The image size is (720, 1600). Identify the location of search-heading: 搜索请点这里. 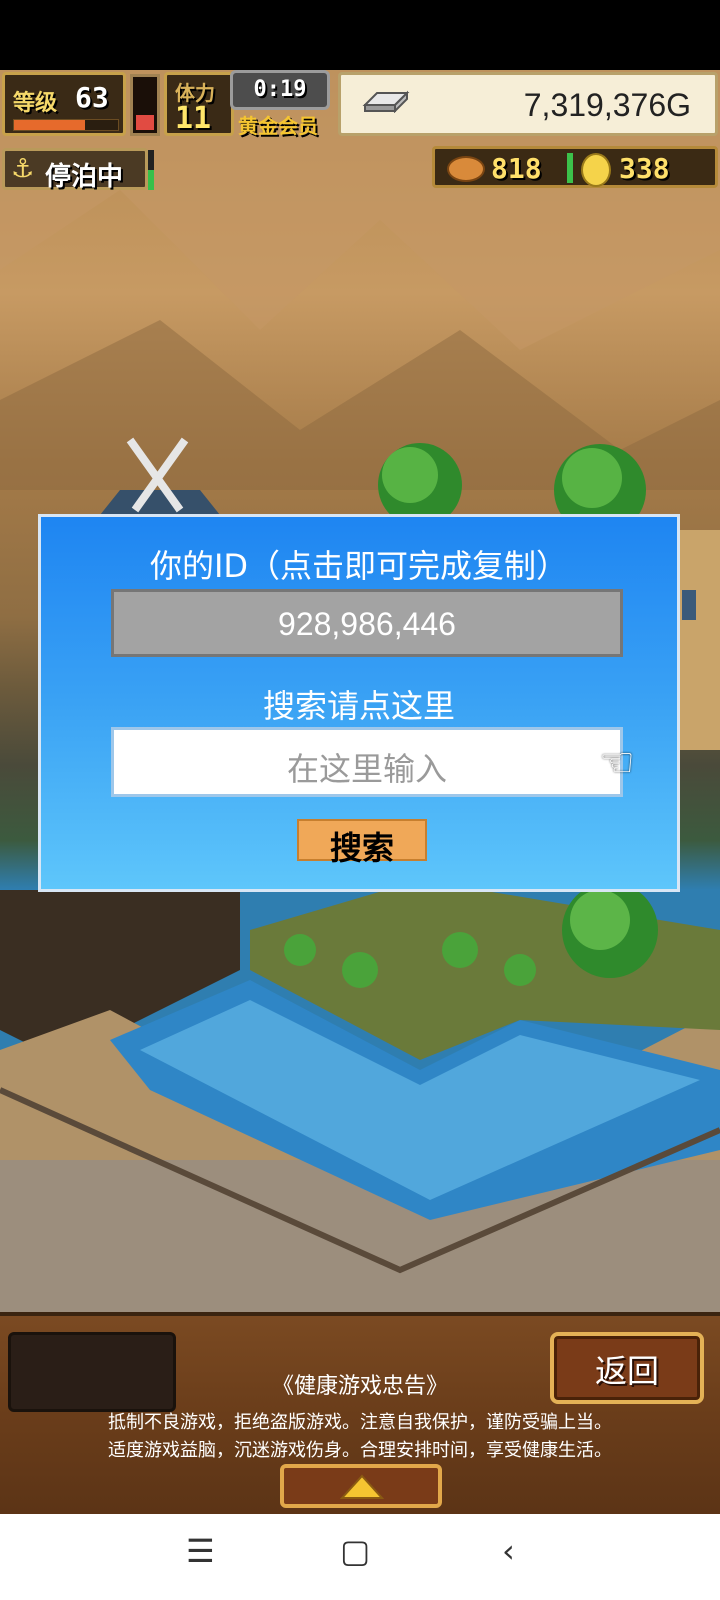
(358, 706).